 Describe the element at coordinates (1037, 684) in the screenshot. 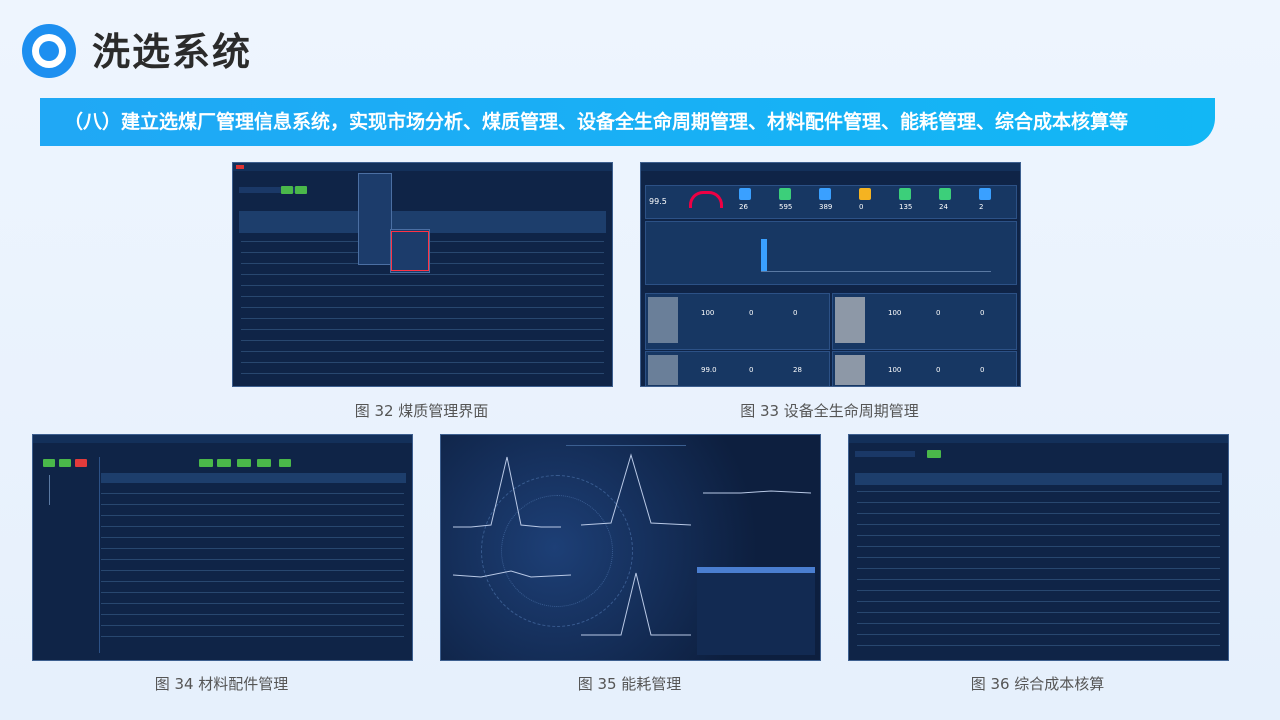

I see `figure-36-caption: 图 36 综合成本核算` at that location.